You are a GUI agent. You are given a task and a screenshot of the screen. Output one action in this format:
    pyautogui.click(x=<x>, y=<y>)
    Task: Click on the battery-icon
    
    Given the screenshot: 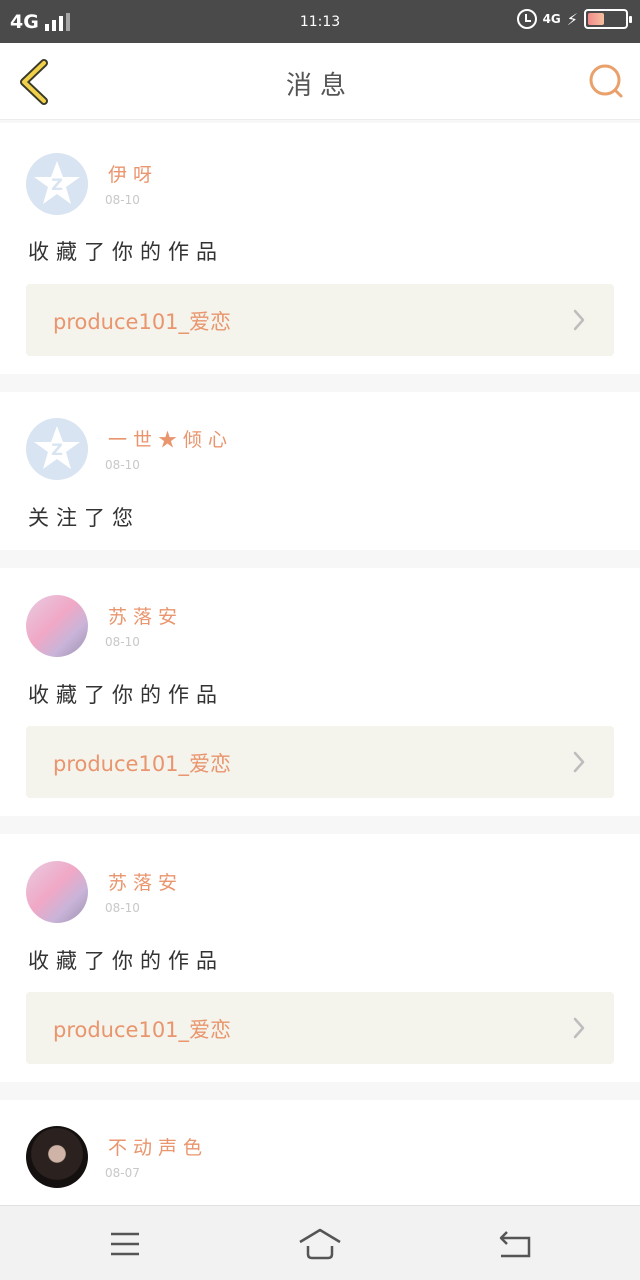 What is the action you would take?
    pyautogui.click(x=608, y=19)
    